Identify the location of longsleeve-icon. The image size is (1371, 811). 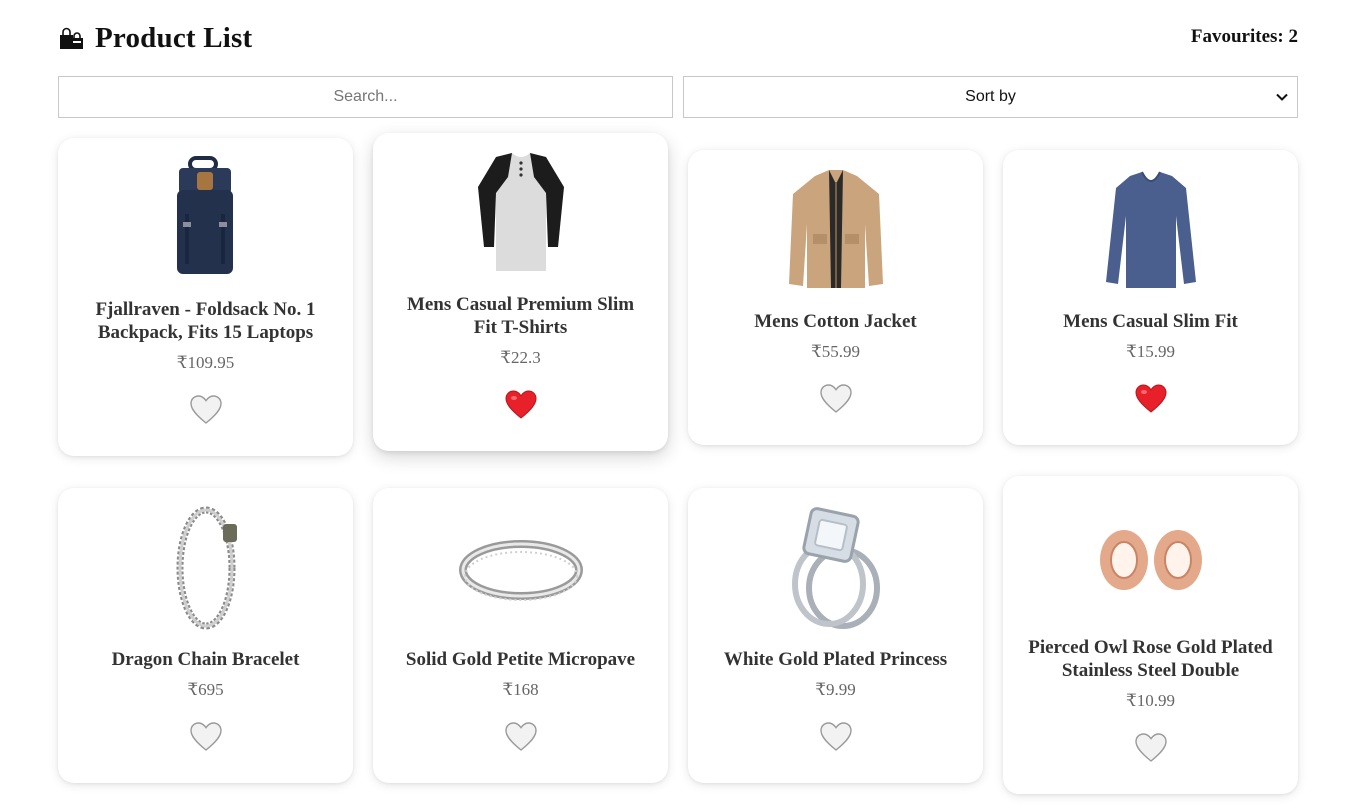
(1150, 229).